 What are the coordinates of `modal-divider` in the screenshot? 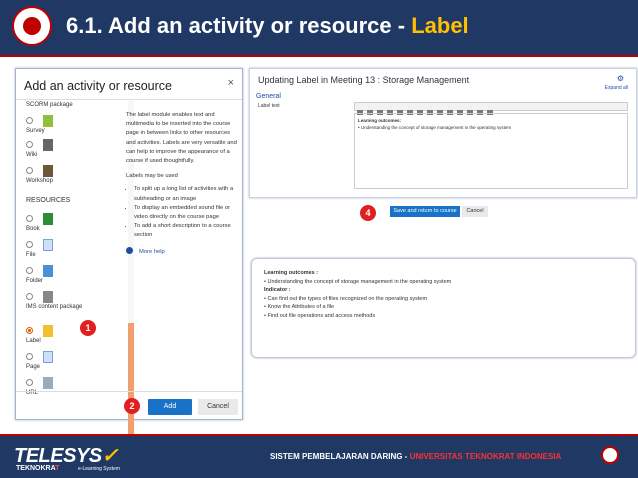 It's located at (129, 99).